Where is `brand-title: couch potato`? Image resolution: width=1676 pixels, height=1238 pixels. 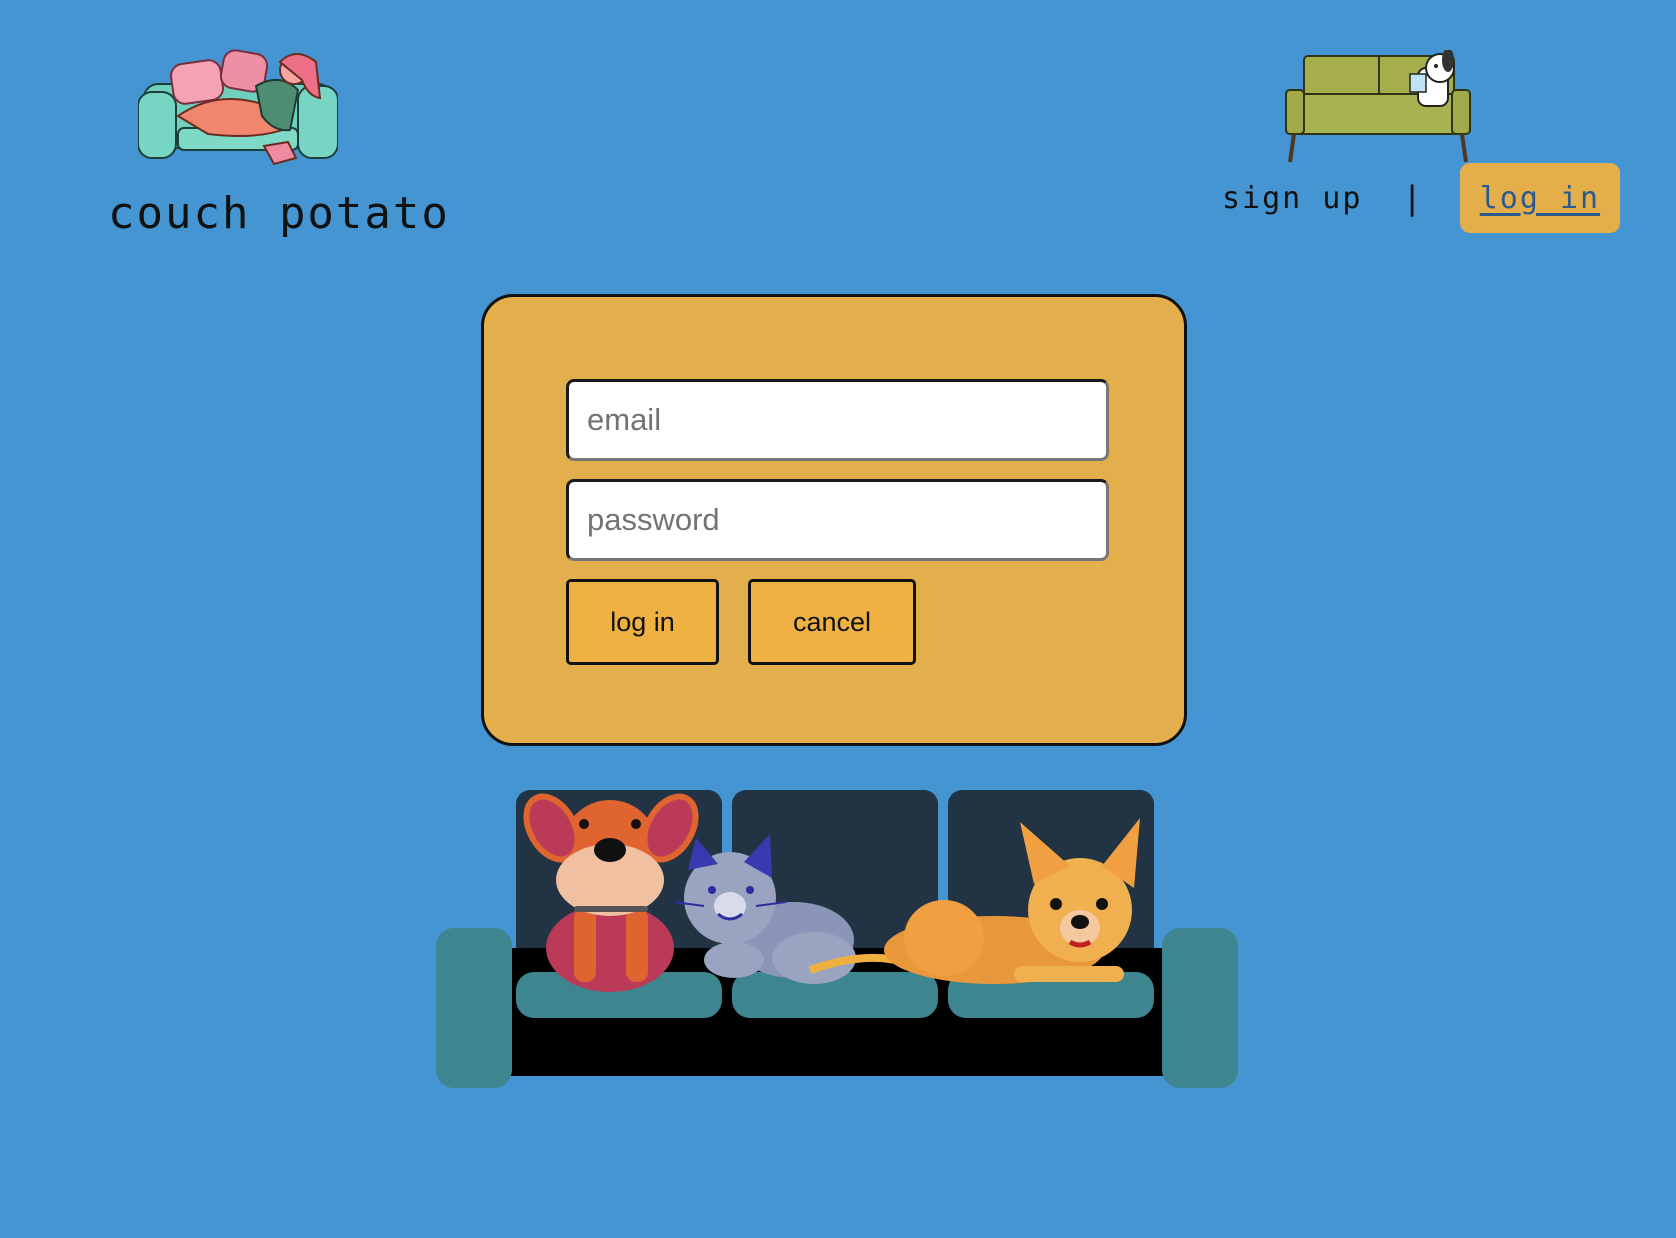 brand-title: couch potato is located at coordinates (279, 213).